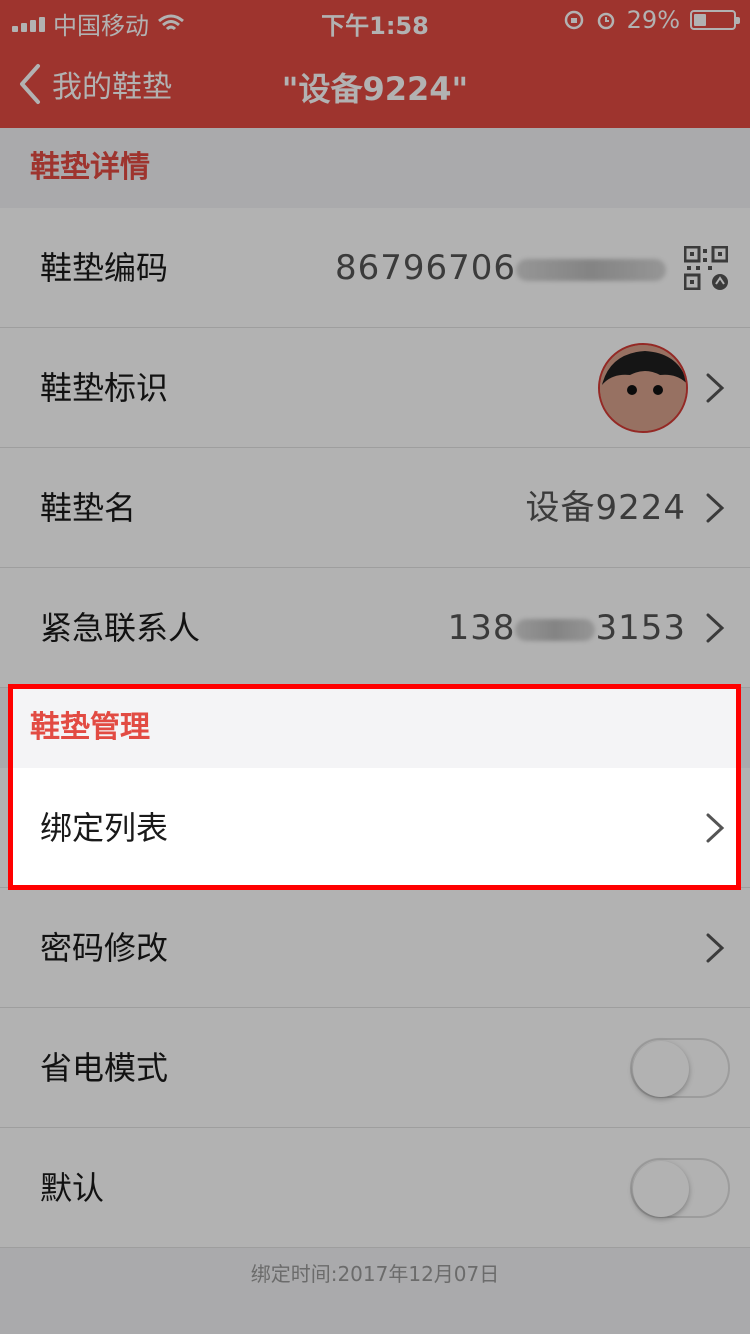  What do you see at coordinates (706, 268) in the screenshot?
I see `qr-code-icon` at bounding box center [706, 268].